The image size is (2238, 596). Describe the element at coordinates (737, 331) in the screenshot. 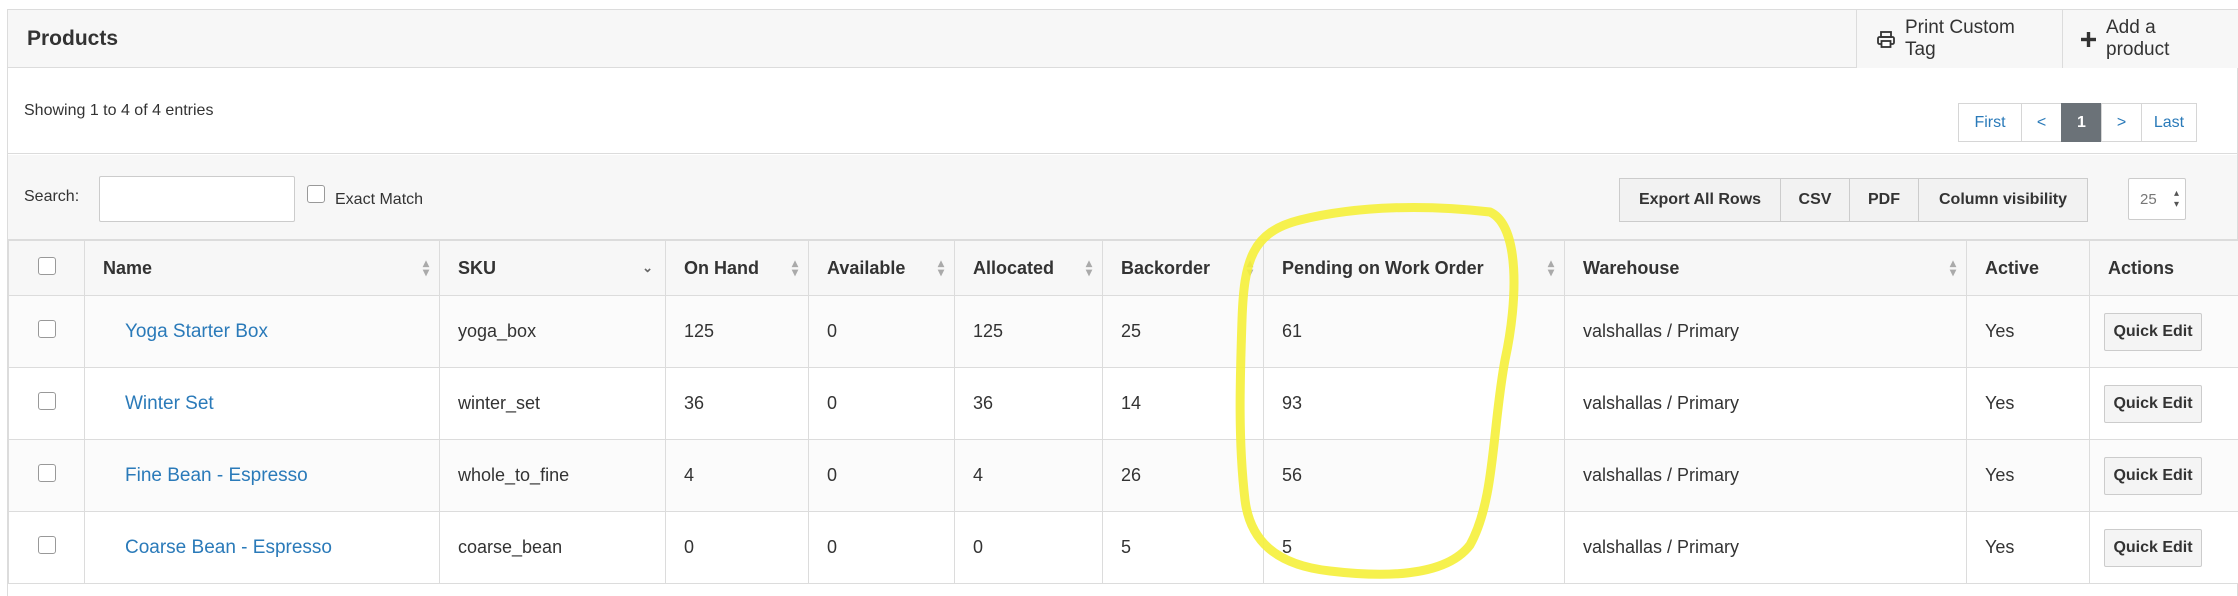

I see `cell-on-hand: 125` at that location.